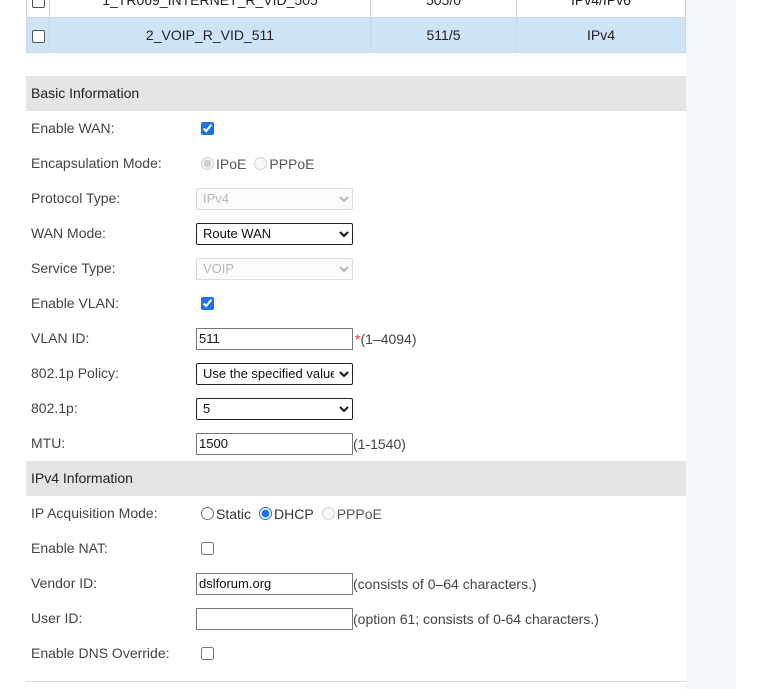 This screenshot has height=689, width=777. Describe the element at coordinates (274, 408) in the screenshot. I see `8021p-select: 5` at that location.